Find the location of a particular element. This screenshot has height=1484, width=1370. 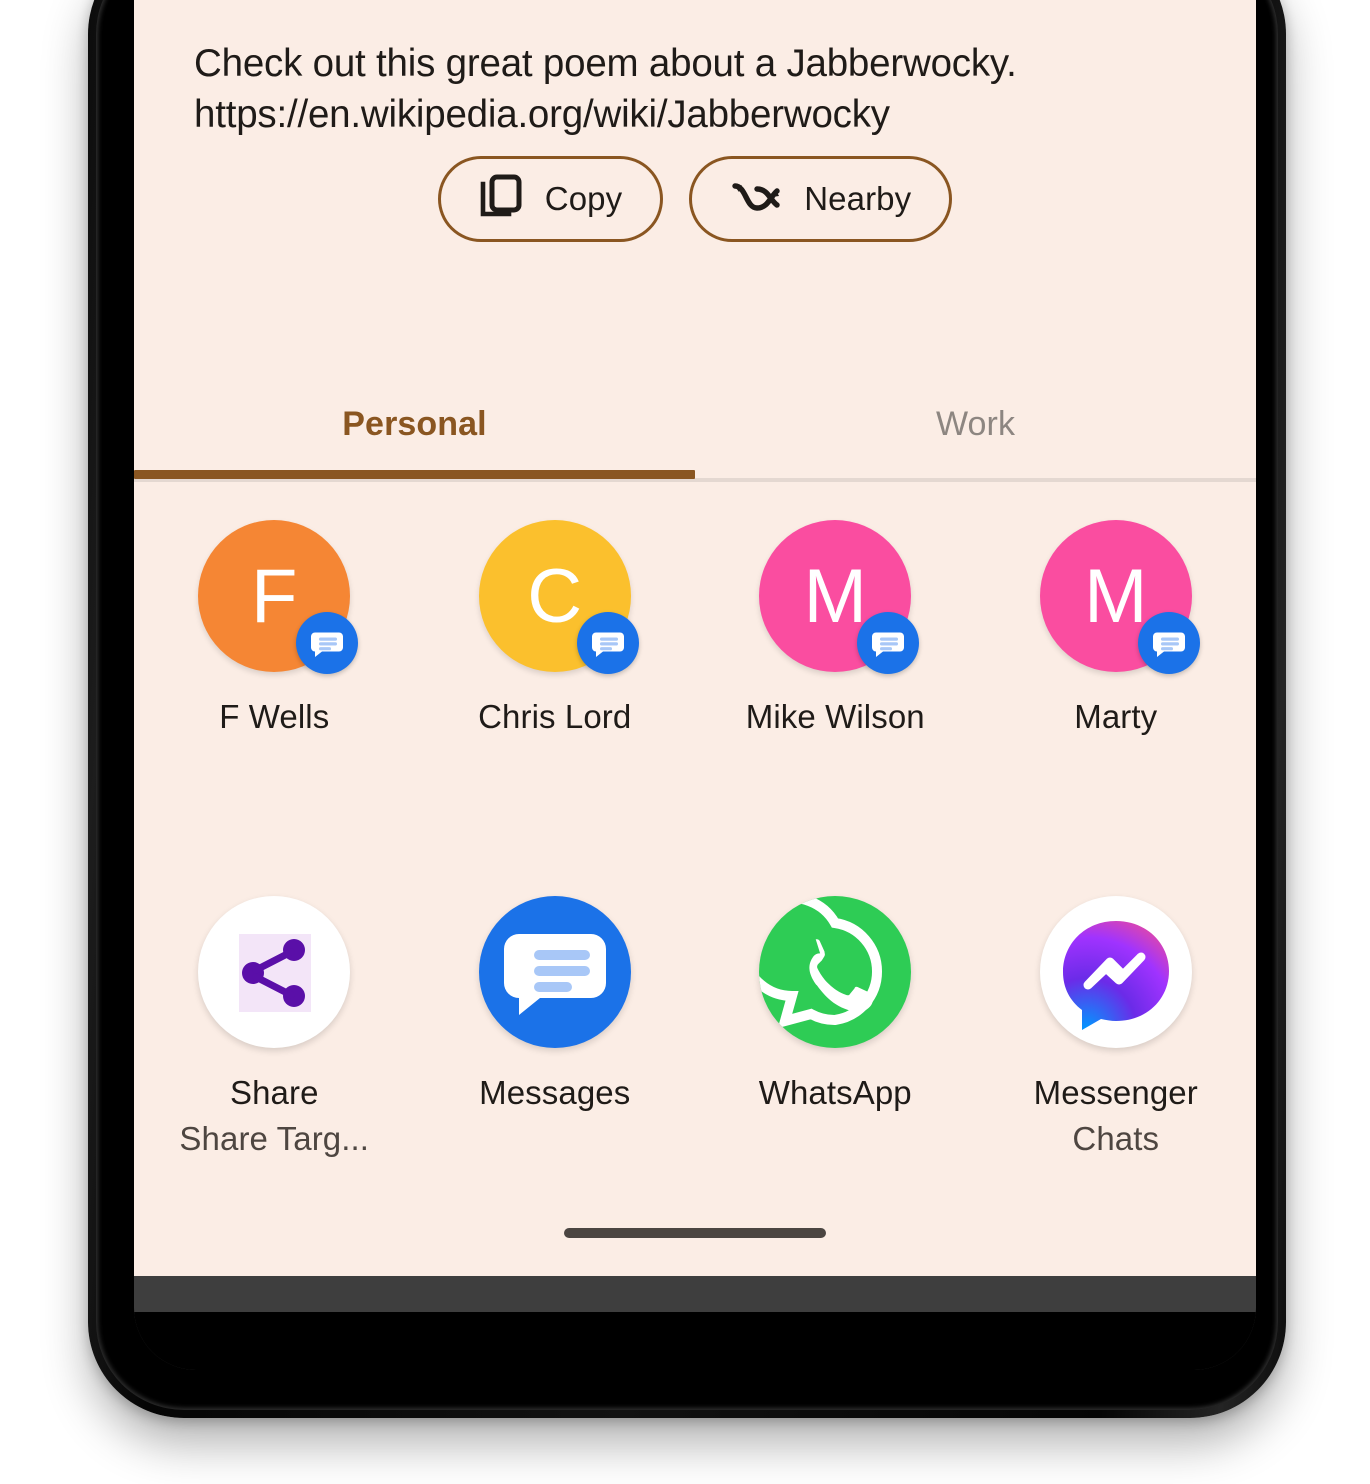

contact-label: Chris Lord is located at coordinates (555, 716).